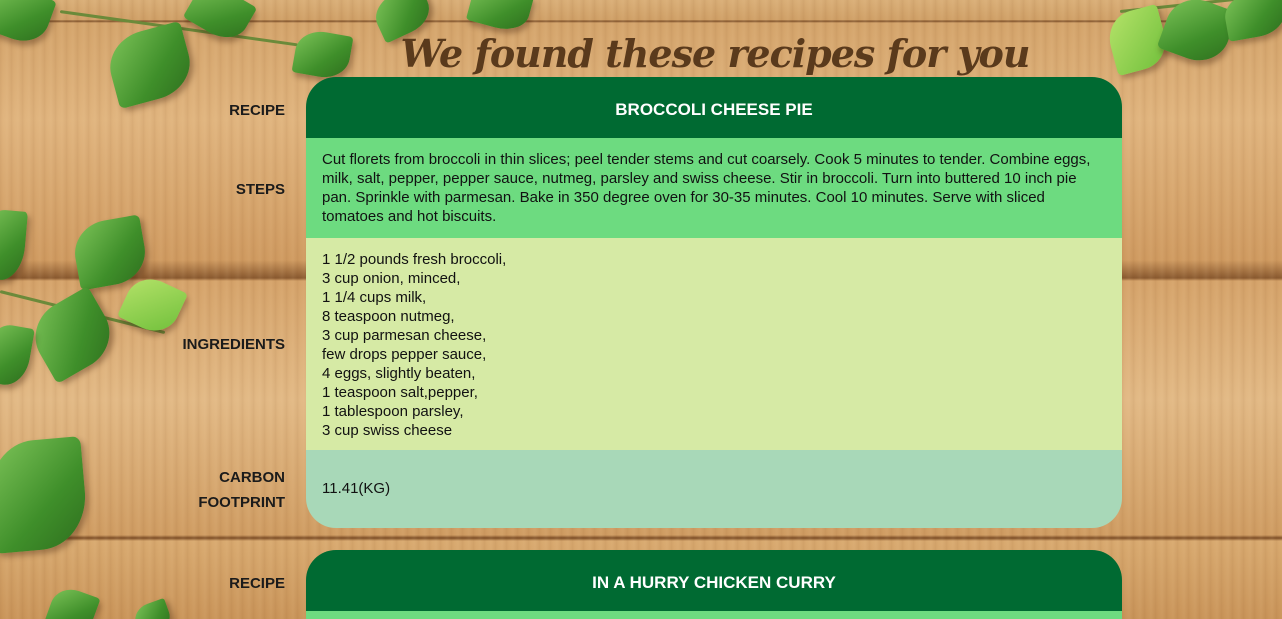 This screenshot has width=1282, height=619. Describe the element at coordinates (414, 259) in the screenshot. I see `ingredient-item: 1 1/2 pounds fresh broccoli,` at that location.